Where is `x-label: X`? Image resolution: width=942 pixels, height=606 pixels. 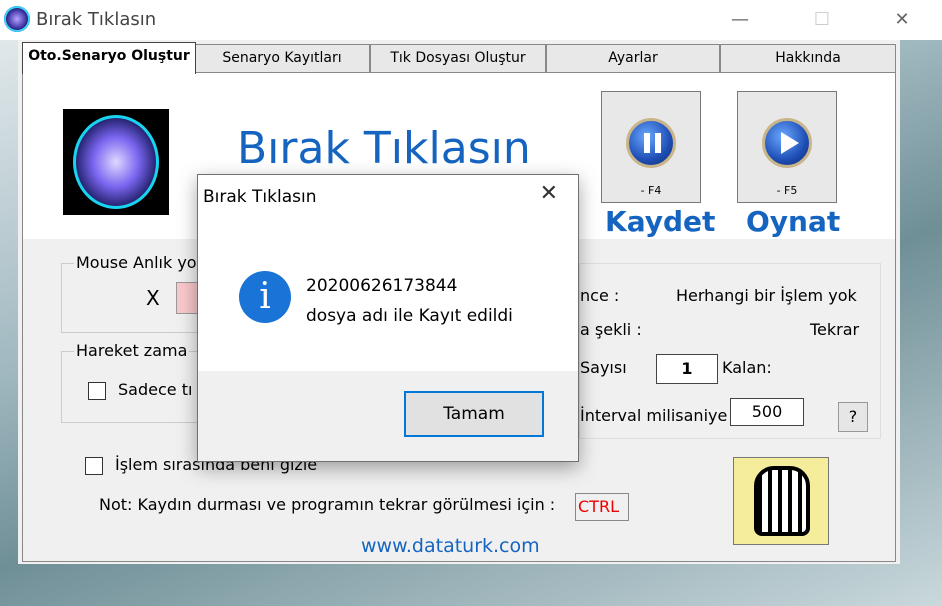 x-label: X is located at coordinates (153, 298).